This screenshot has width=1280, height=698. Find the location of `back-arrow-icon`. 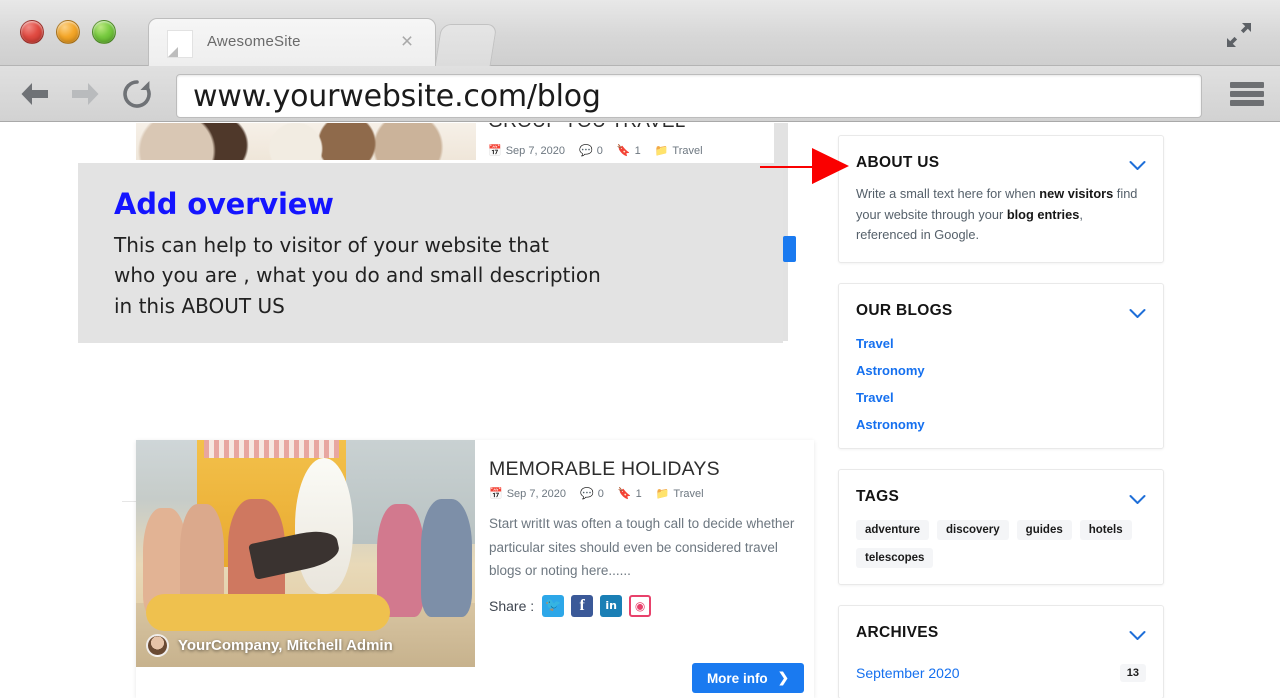

back-arrow-icon is located at coordinates (35, 94).